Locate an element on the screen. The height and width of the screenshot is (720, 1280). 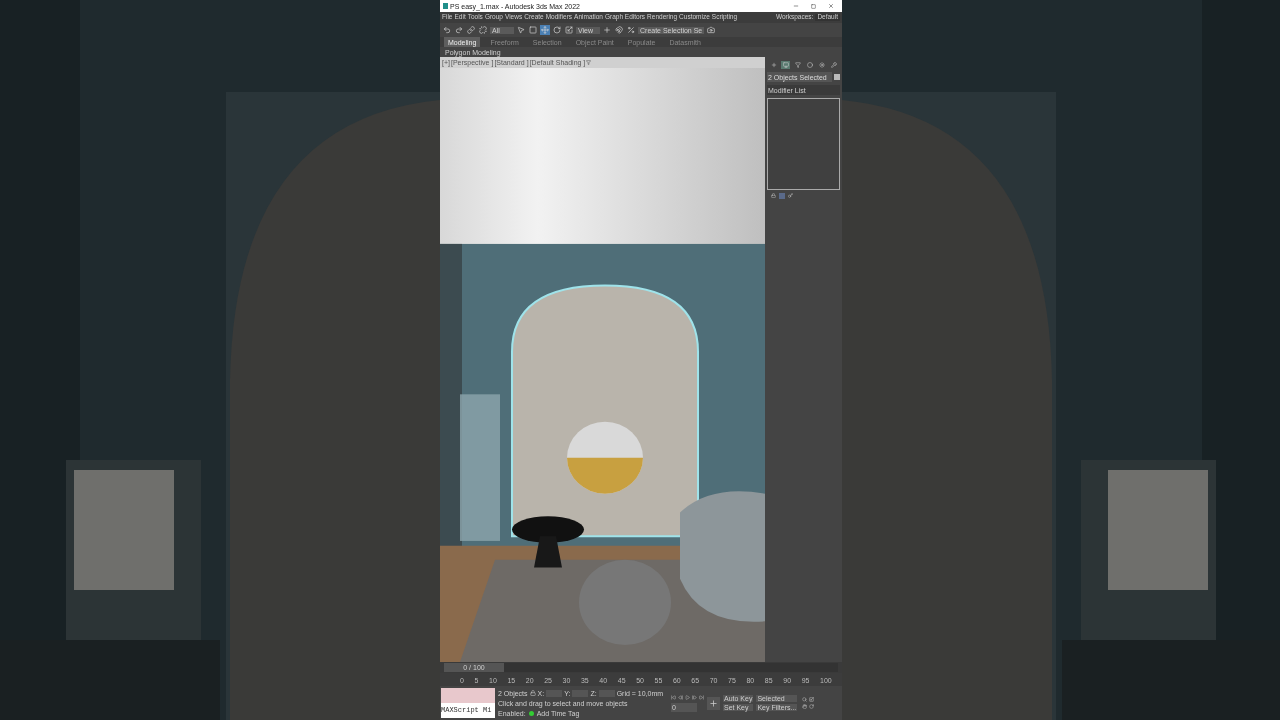
undo-icon is located at coordinates (447, 30).